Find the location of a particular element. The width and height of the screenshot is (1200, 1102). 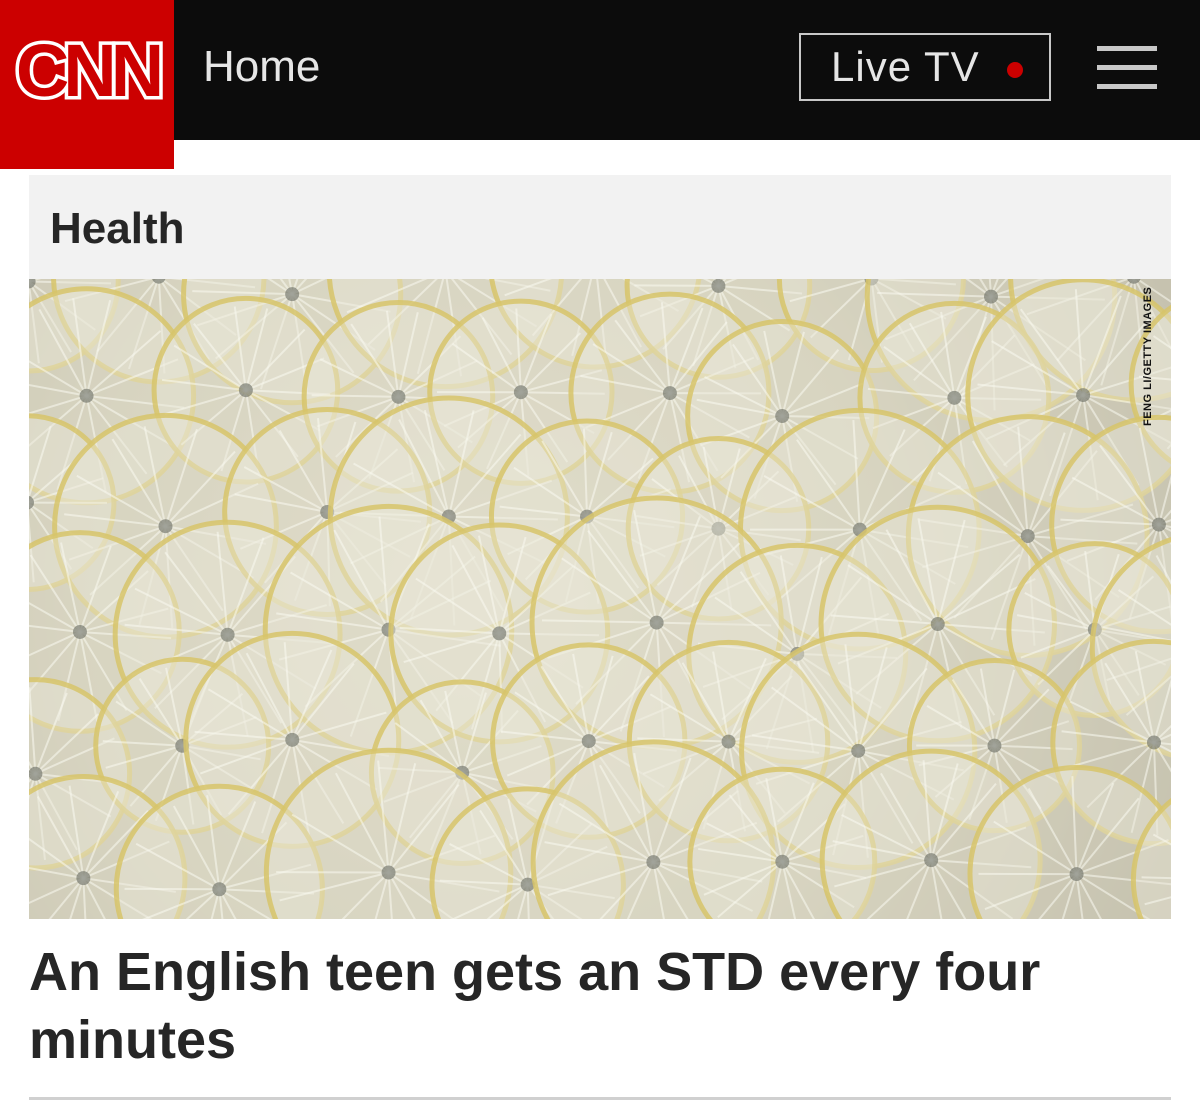

cnn-logo: CNN is located at coordinates (87, 84).